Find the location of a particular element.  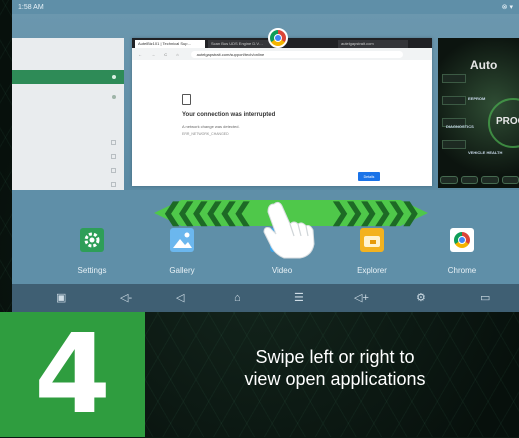

autel-logo: Auto is located at coordinates (484, 65).